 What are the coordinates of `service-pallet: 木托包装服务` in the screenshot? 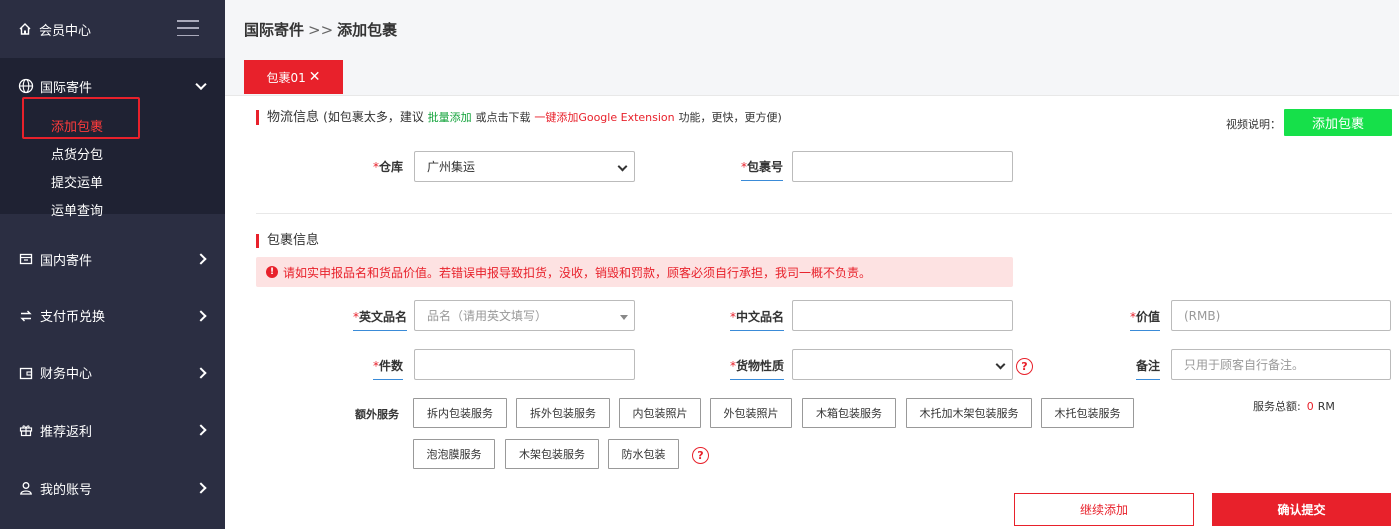 It's located at (1087, 413).